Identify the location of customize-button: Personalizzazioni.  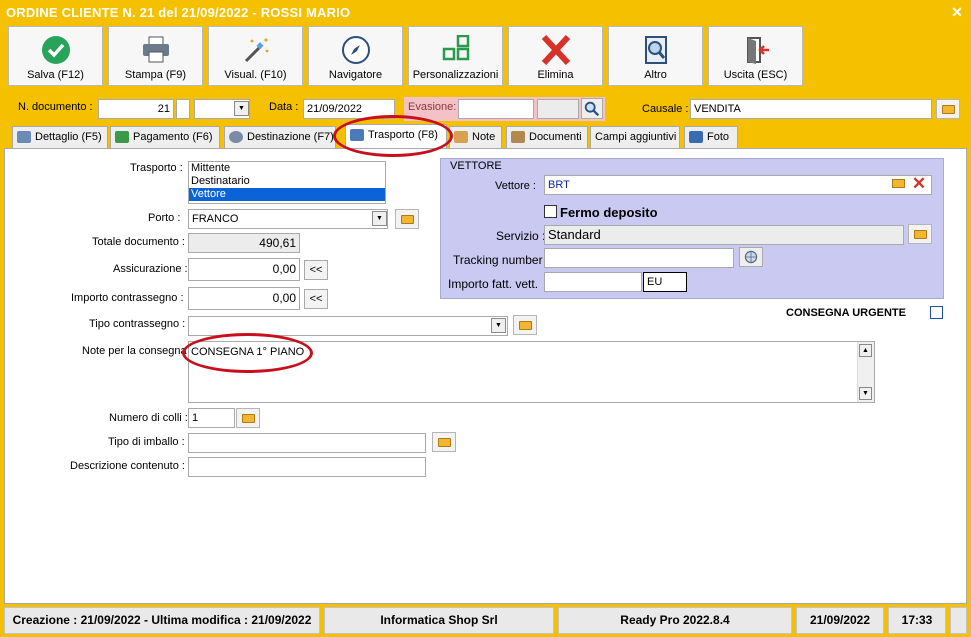
(455, 56).